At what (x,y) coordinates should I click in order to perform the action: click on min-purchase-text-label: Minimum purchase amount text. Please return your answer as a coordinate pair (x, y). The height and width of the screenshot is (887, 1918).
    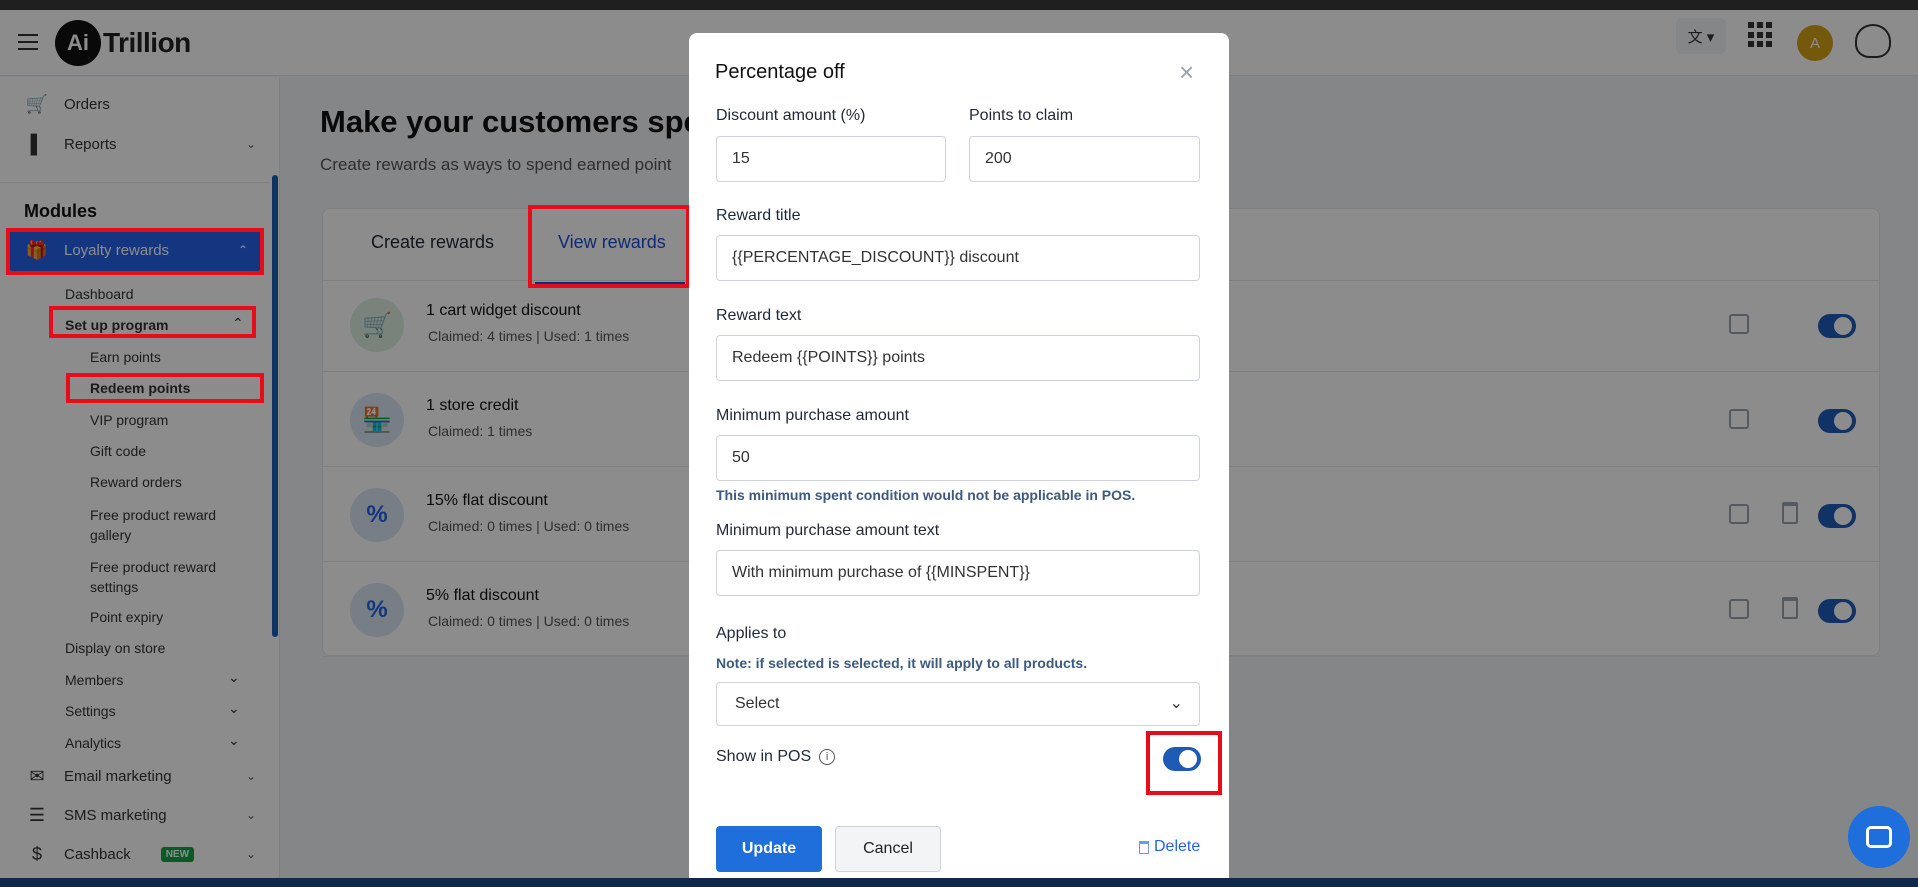
    Looking at the image, I should click on (828, 530).